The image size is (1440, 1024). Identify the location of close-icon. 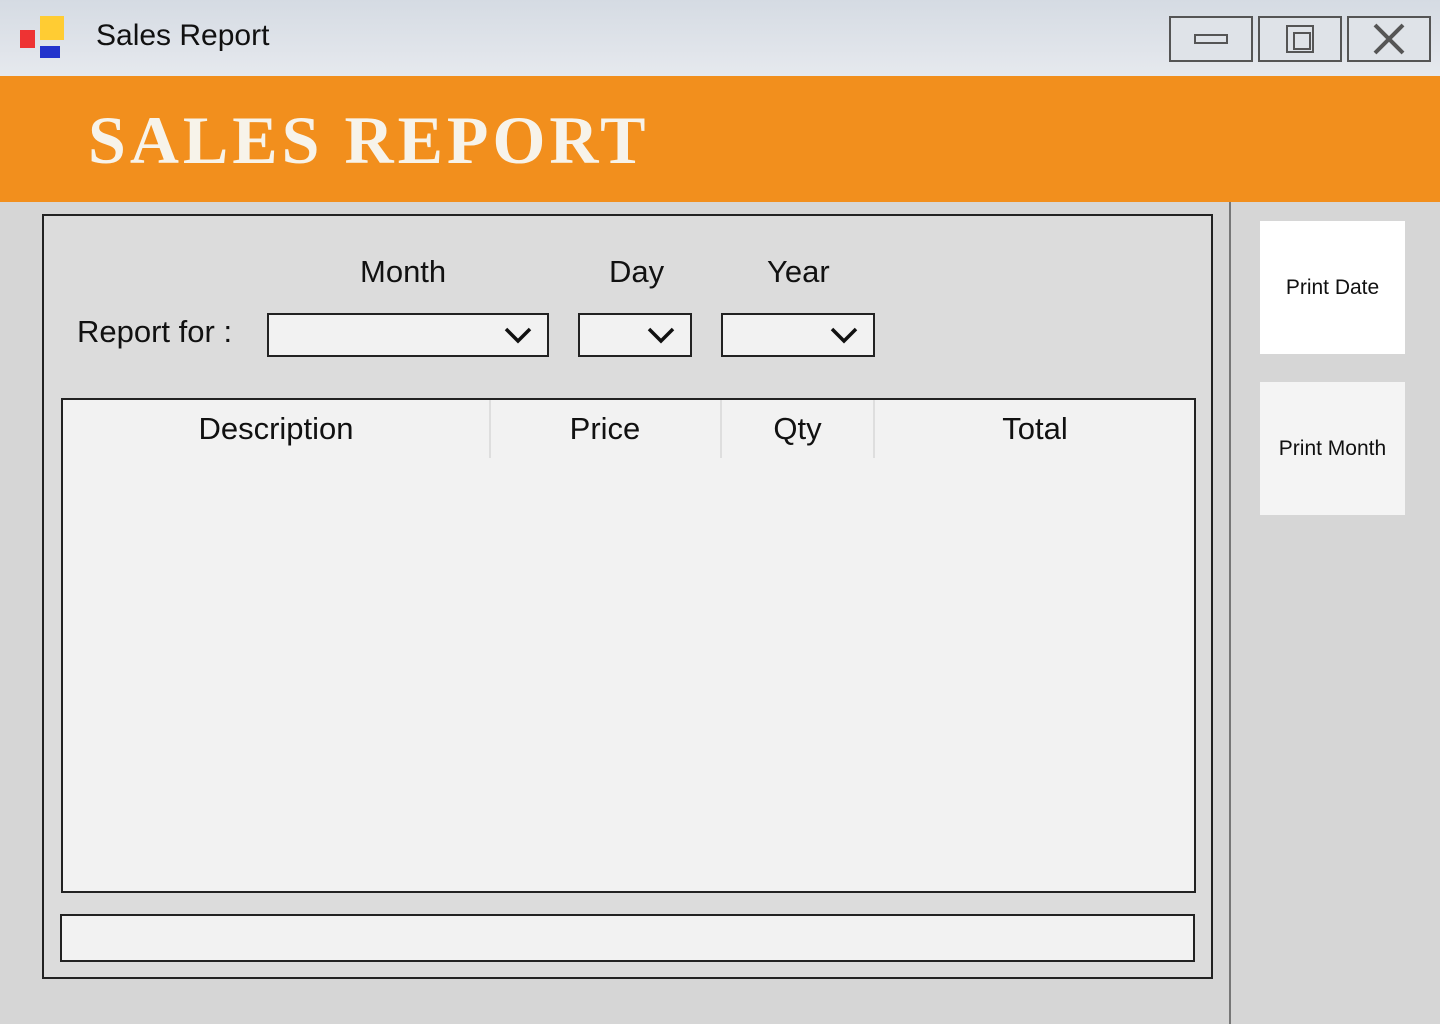
(1389, 39).